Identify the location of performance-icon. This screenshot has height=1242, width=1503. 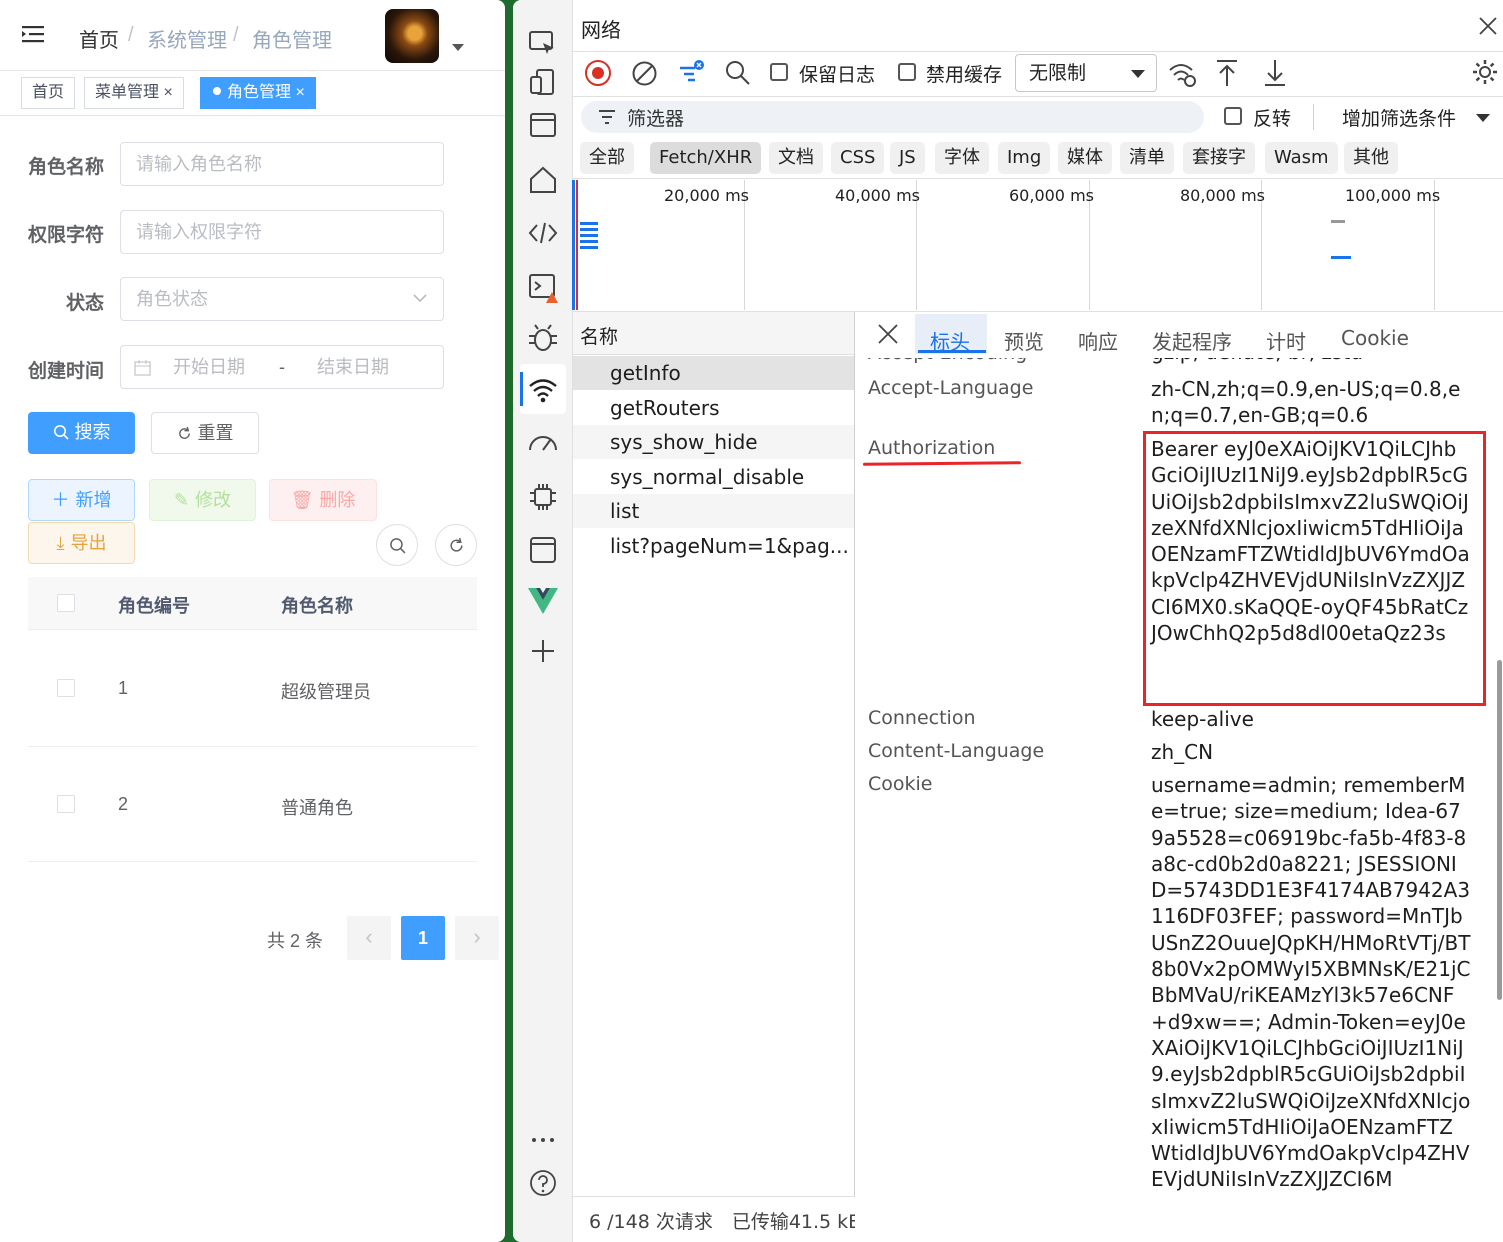
(543, 443).